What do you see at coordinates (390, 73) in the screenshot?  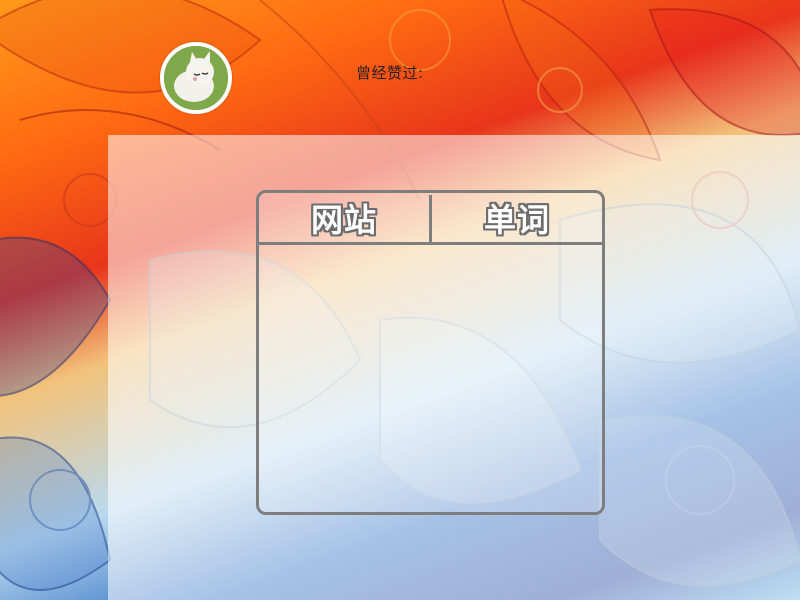 I see `liked-label: 曾经赞过:` at bounding box center [390, 73].